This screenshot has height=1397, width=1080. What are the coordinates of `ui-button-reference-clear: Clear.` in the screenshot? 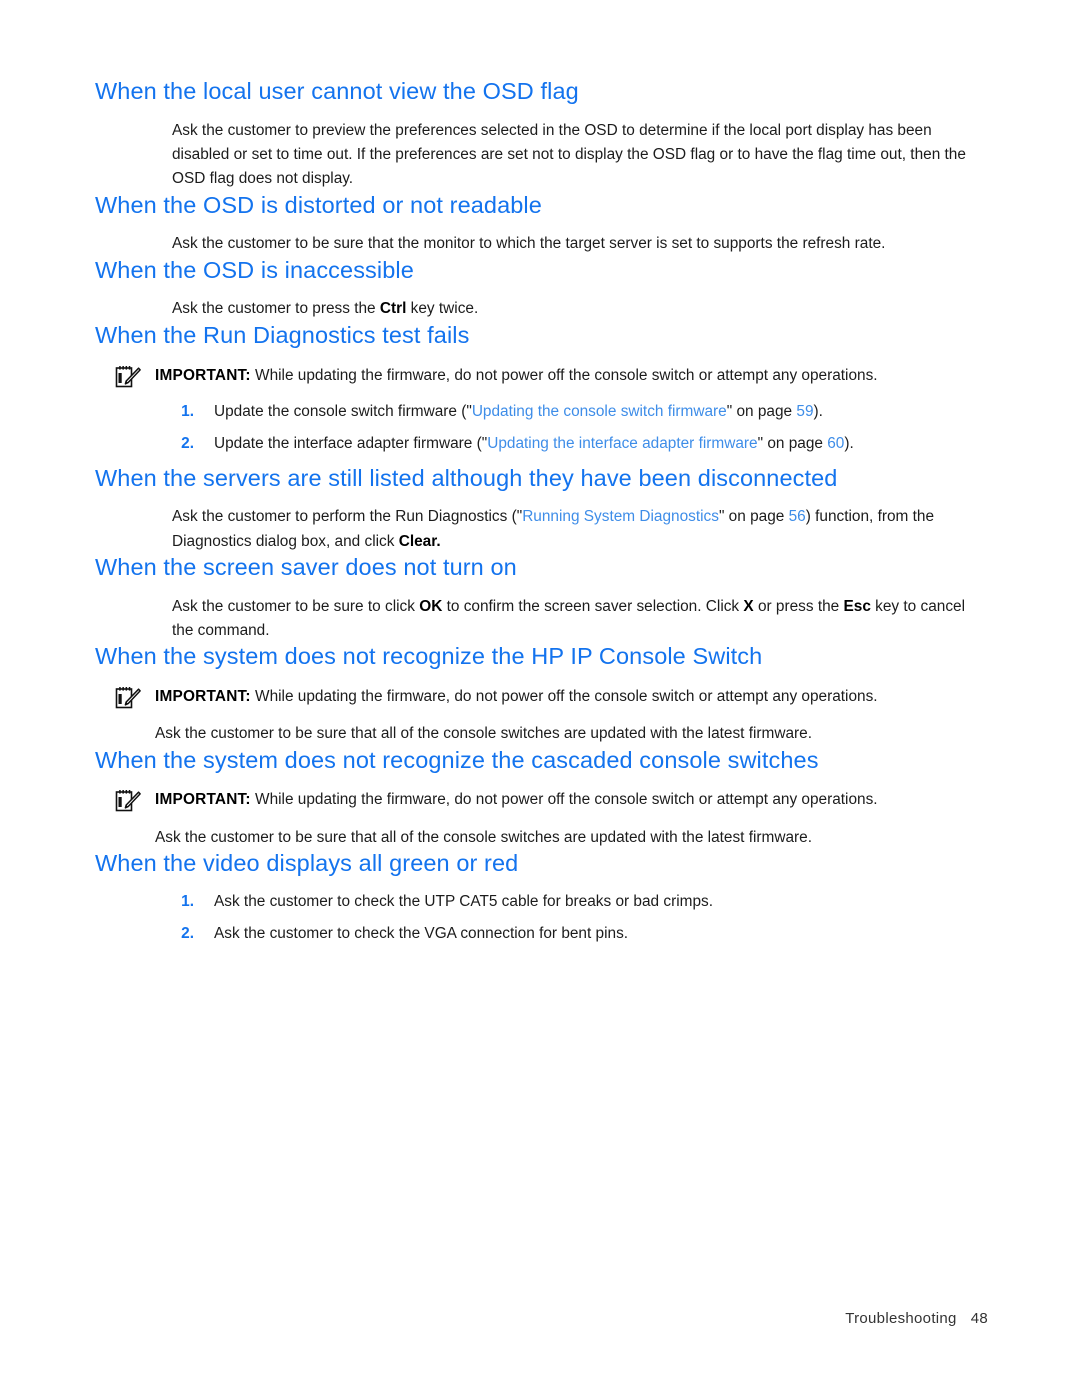 It's located at (419, 541).